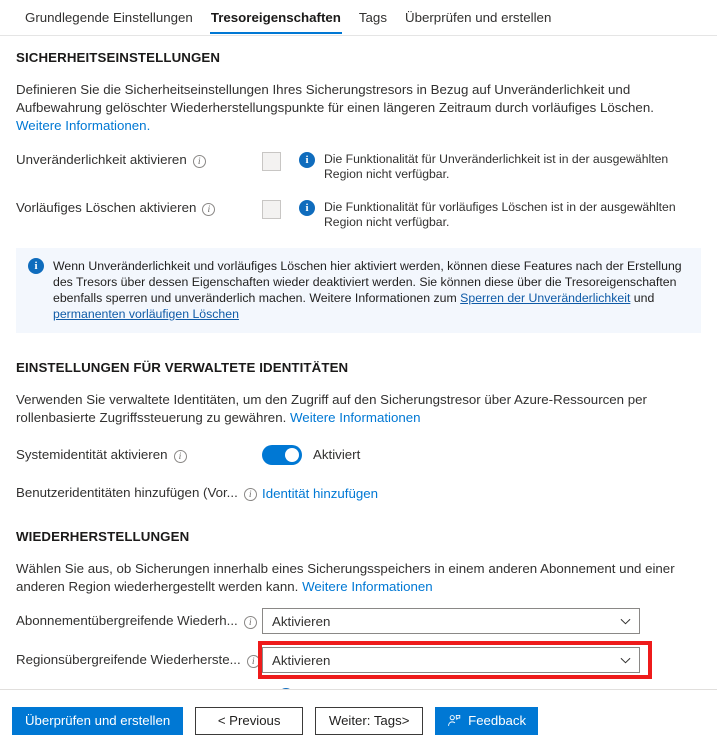 The height and width of the screenshot is (751, 717). I want to click on note-line-2: Region nicht verfügbar., so click(387, 222).